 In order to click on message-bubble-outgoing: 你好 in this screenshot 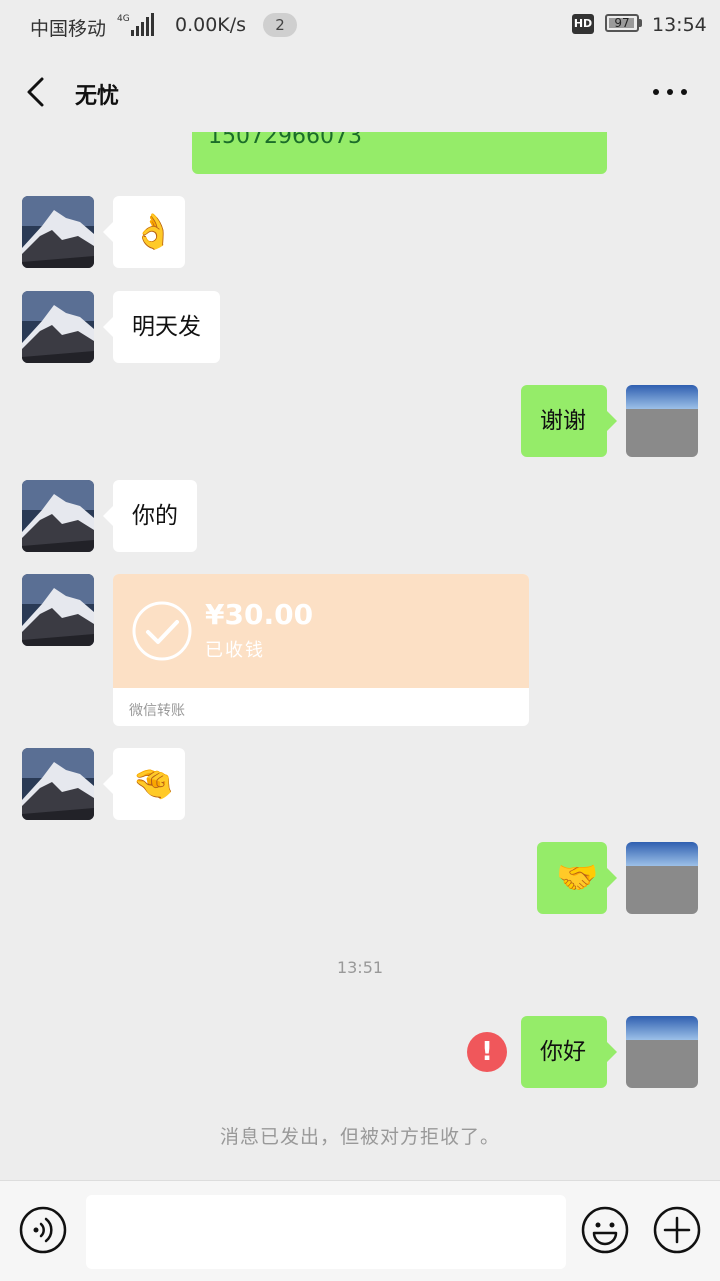, I will do `click(569, 1052)`.